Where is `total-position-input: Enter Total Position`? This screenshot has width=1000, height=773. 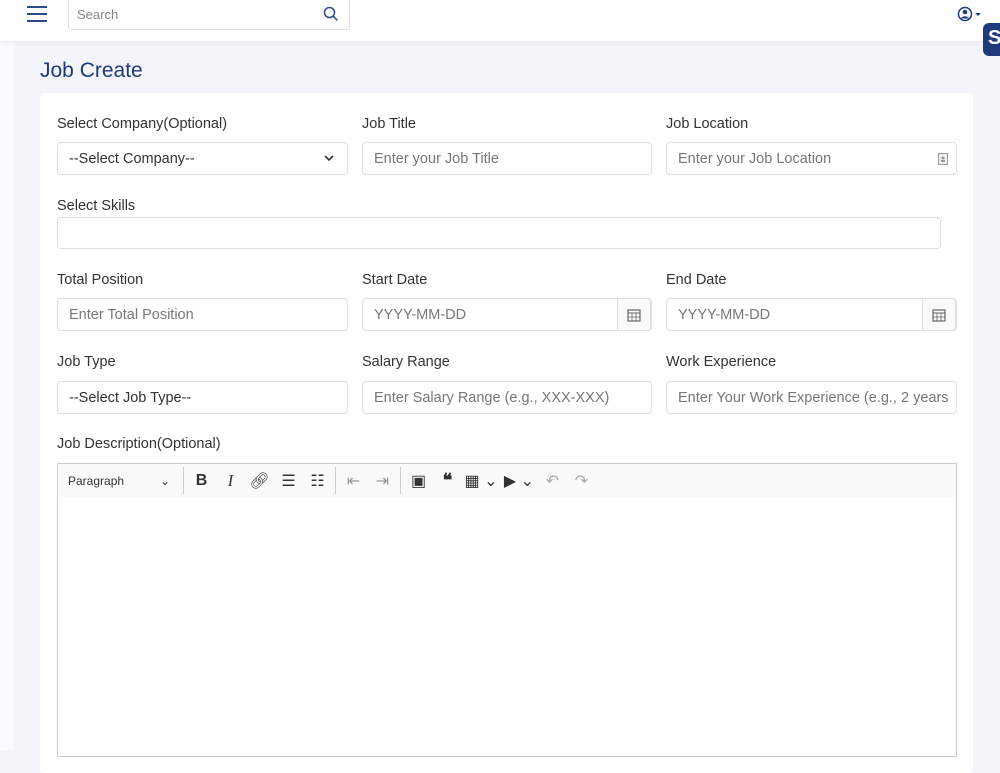
total-position-input: Enter Total Position is located at coordinates (202, 314).